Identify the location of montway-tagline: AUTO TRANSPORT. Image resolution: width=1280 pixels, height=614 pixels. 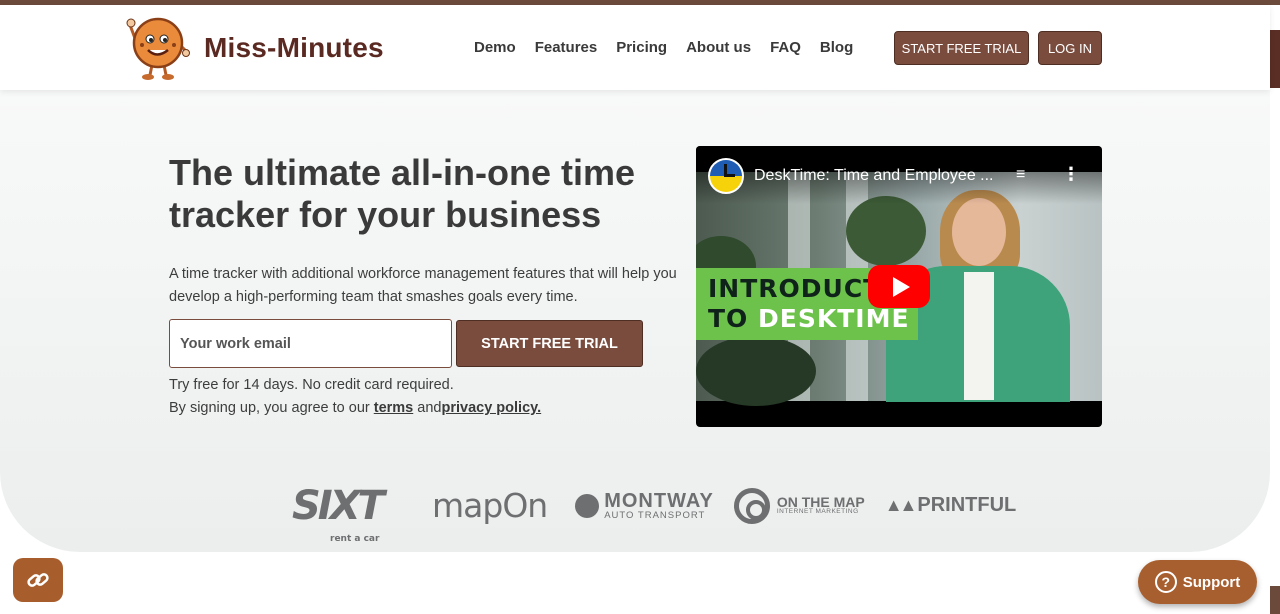
(655, 515).